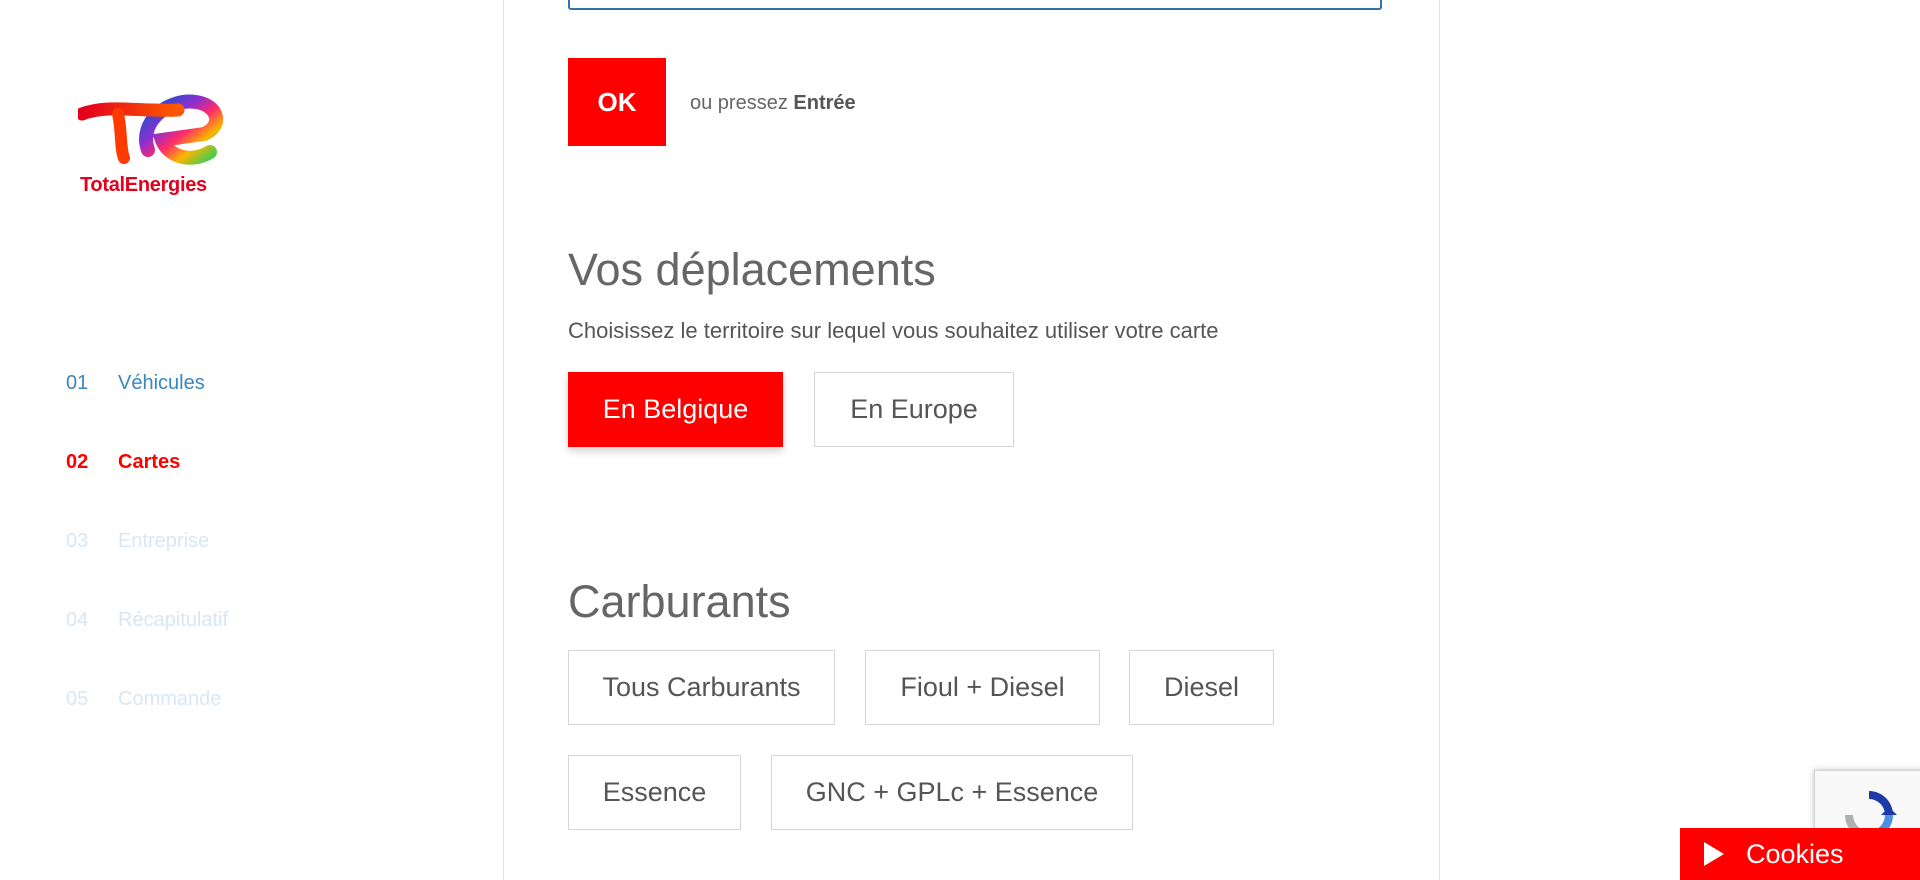 This screenshot has height=880, width=1920. What do you see at coordinates (149, 129) in the screenshot?
I see `logo-mark-icon` at bounding box center [149, 129].